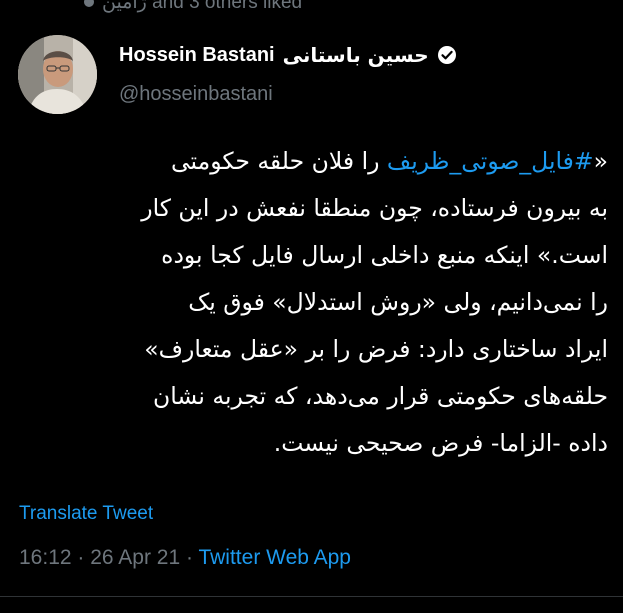  What do you see at coordinates (447, 55) in the screenshot?
I see `verified-badge-icon` at bounding box center [447, 55].